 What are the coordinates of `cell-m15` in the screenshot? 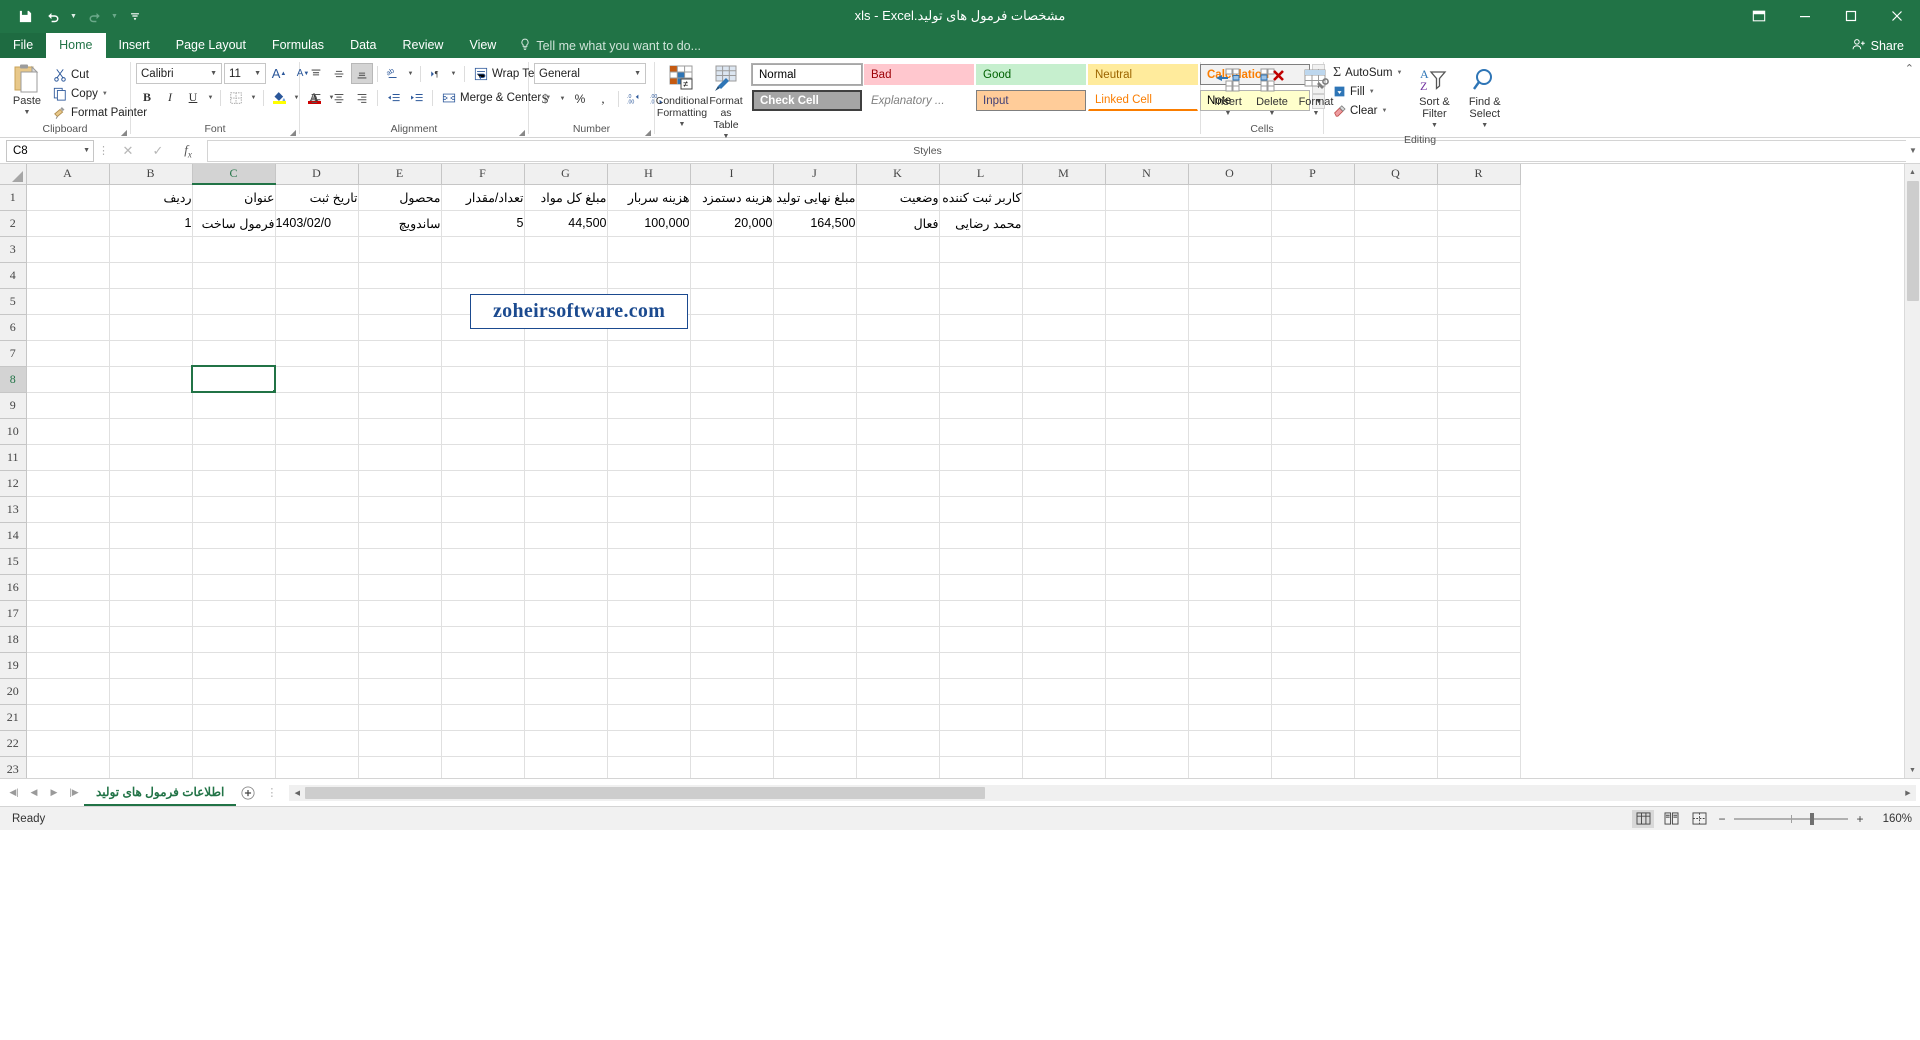 It's located at (1064, 561).